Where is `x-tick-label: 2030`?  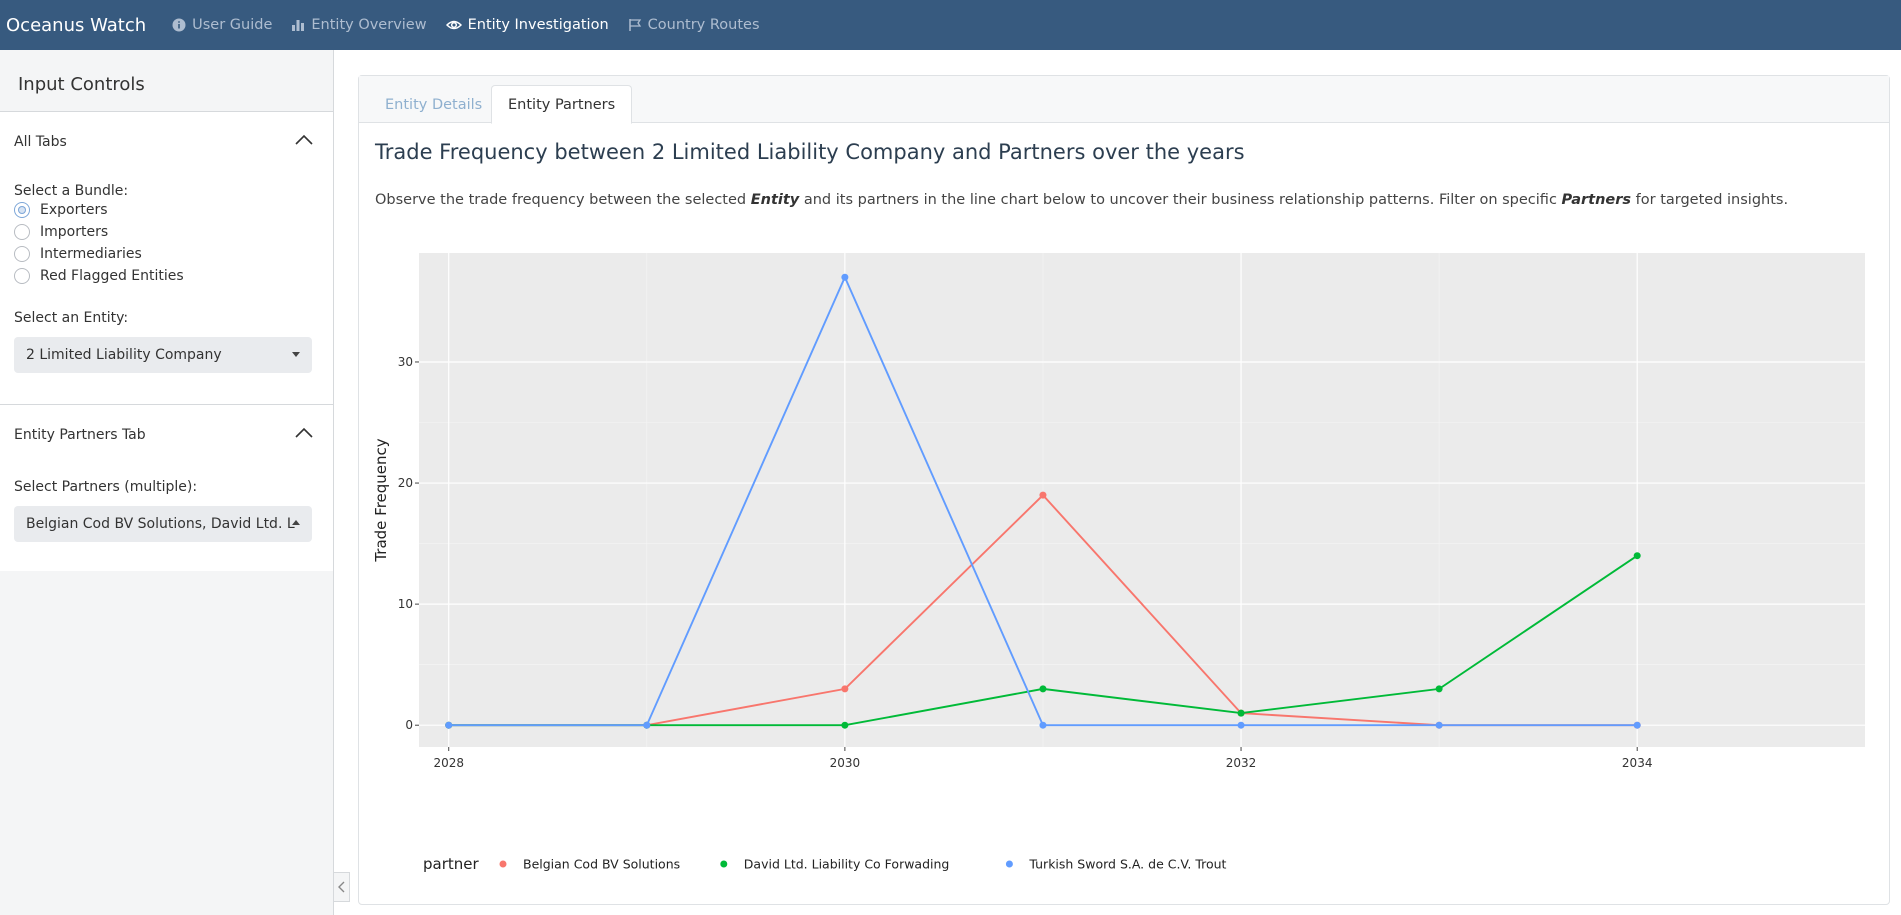
x-tick-label: 2030 is located at coordinates (845, 763).